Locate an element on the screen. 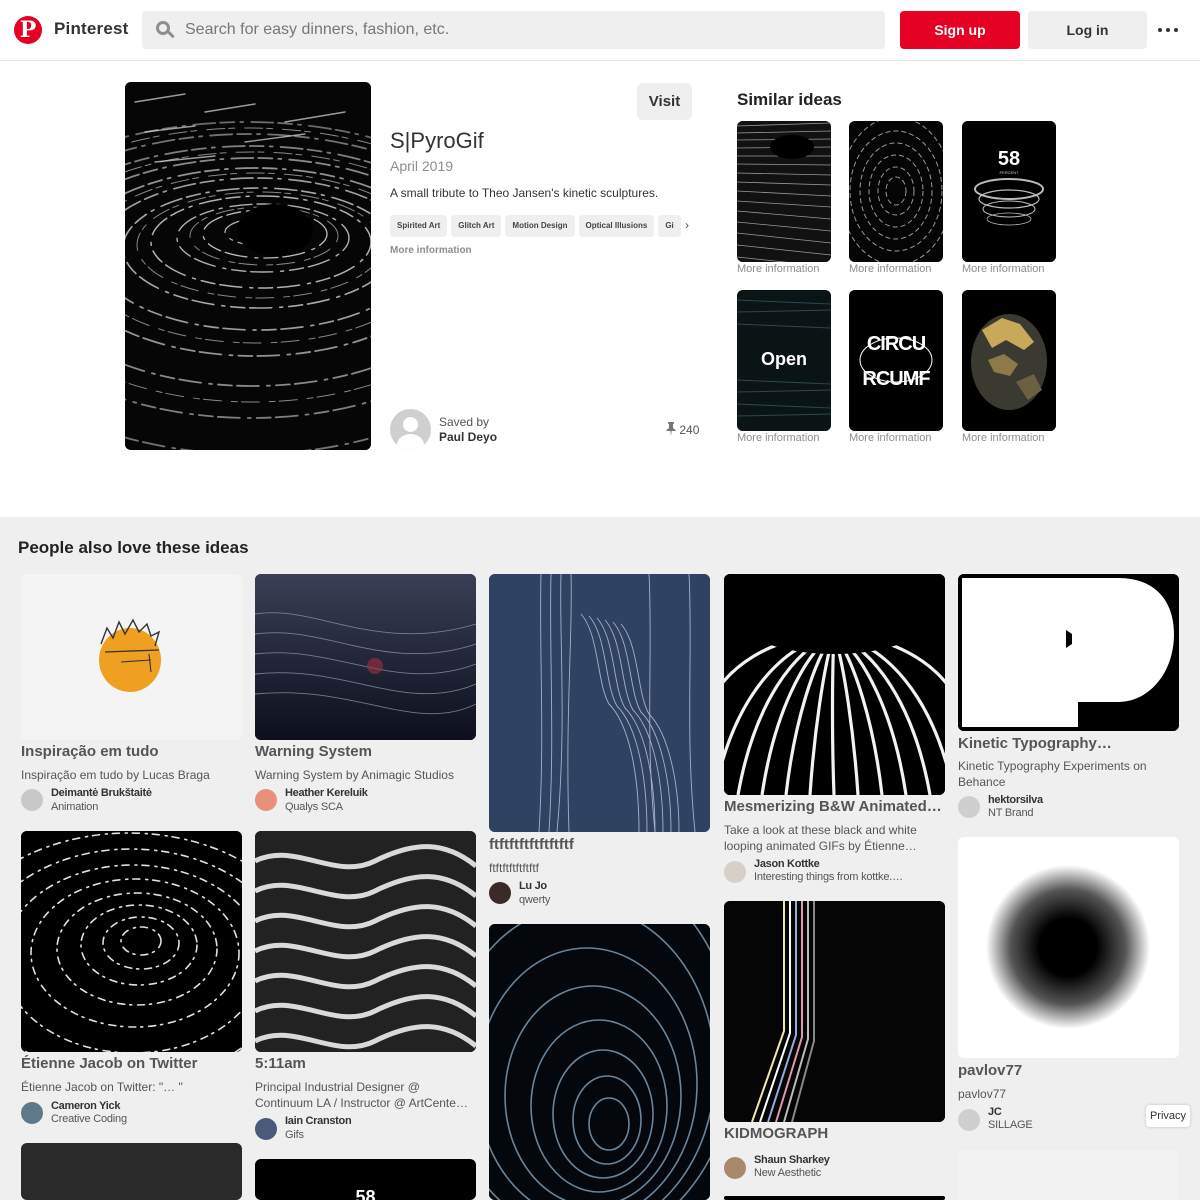 This screenshot has height=1200, width=1200. privacy-button: Privacy is located at coordinates (1168, 1116).